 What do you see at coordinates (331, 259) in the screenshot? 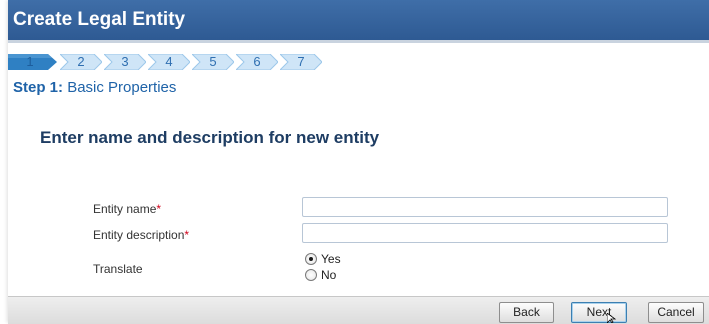
I see `translate-yes-label: Yes` at bounding box center [331, 259].